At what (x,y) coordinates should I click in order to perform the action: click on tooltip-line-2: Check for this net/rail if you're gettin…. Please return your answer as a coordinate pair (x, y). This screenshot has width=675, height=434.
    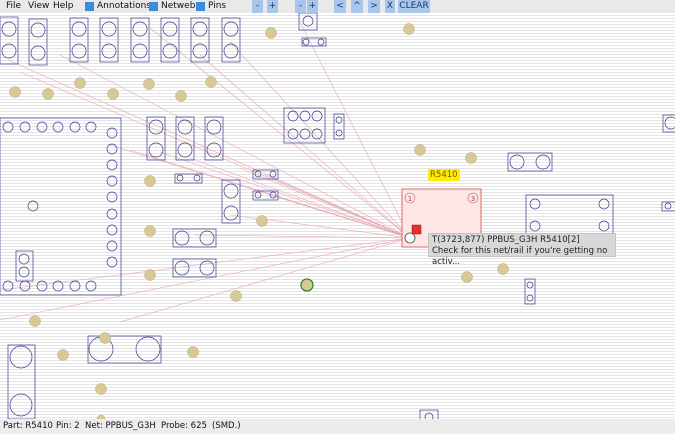
    Looking at the image, I should click on (520, 256).